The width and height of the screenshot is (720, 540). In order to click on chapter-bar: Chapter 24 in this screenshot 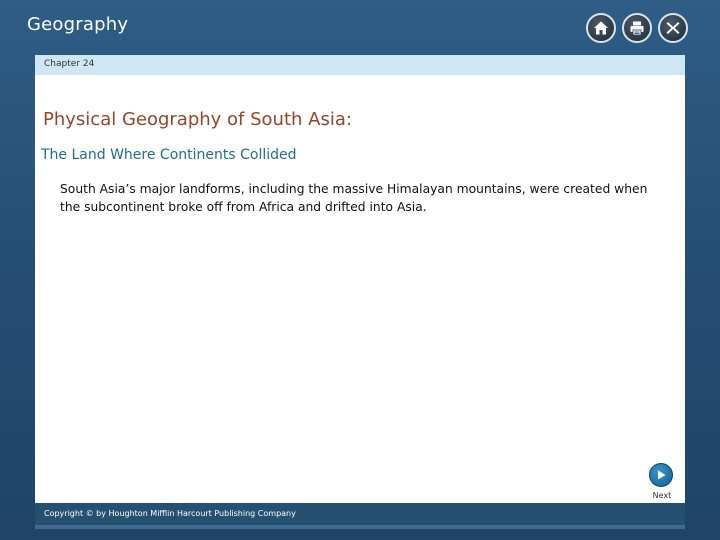, I will do `click(360, 65)`.